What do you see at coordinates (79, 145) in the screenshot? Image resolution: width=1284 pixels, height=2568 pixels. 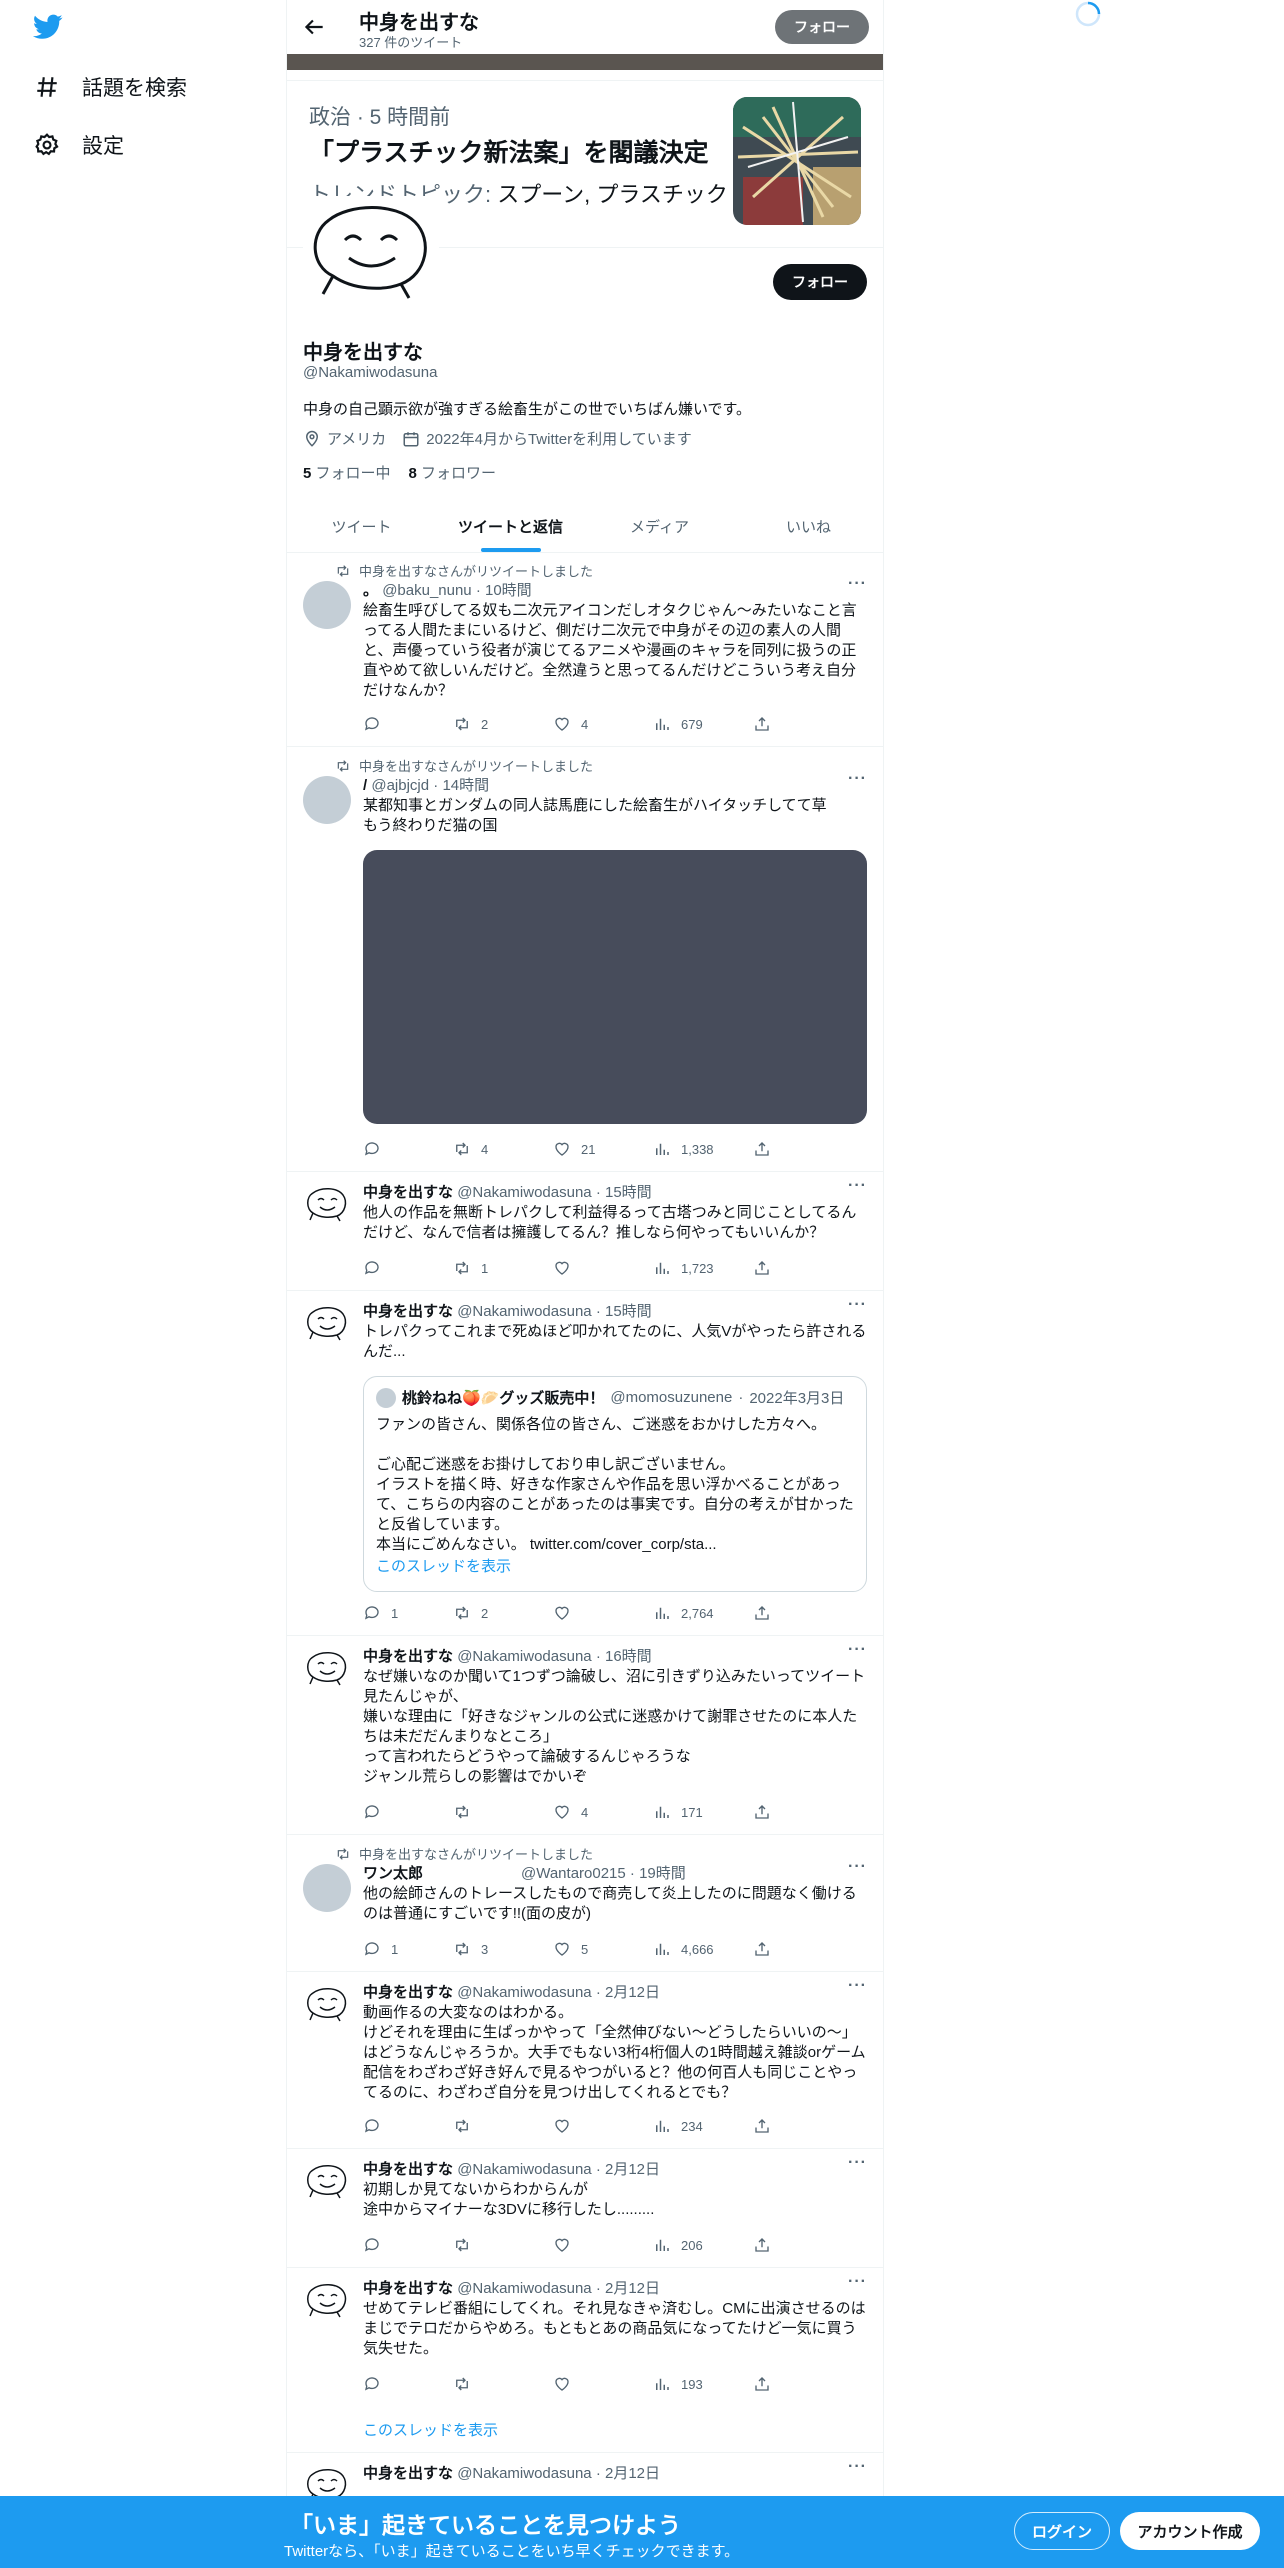 I see `sidebar-item-settings: 設定` at bounding box center [79, 145].